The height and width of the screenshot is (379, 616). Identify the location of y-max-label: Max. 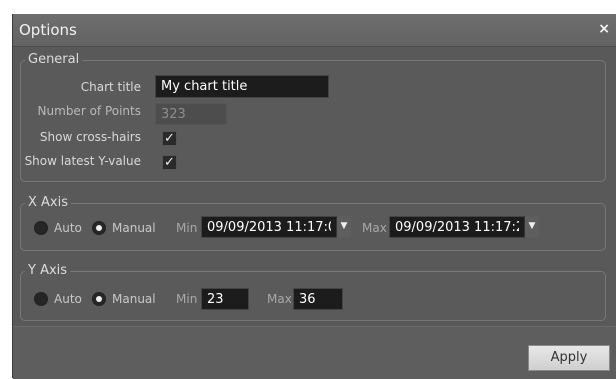
(279, 299).